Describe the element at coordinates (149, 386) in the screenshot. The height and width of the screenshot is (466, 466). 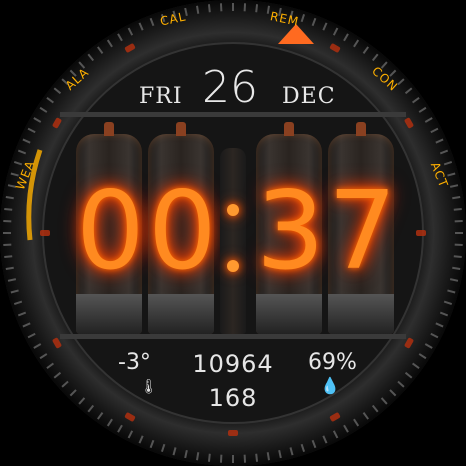
I see `thermometer-icon: 🌡` at that location.